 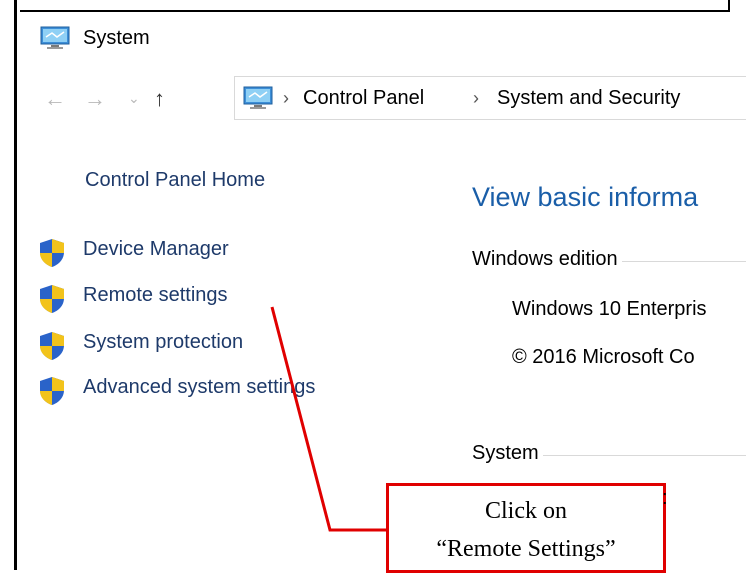 I want to click on annotation-callout: Click on “Remote Settings”, so click(x=526, y=528).